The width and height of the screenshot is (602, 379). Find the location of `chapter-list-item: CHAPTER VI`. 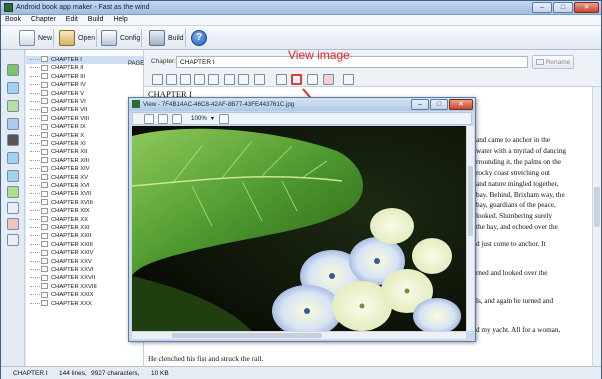

chapter-list-item: CHAPTER VI is located at coordinates (84, 102).